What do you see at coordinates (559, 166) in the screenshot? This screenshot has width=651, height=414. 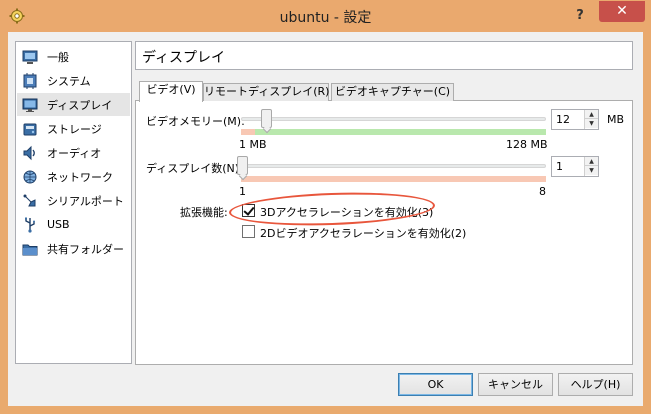 I see `monitor-count-value: 1` at bounding box center [559, 166].